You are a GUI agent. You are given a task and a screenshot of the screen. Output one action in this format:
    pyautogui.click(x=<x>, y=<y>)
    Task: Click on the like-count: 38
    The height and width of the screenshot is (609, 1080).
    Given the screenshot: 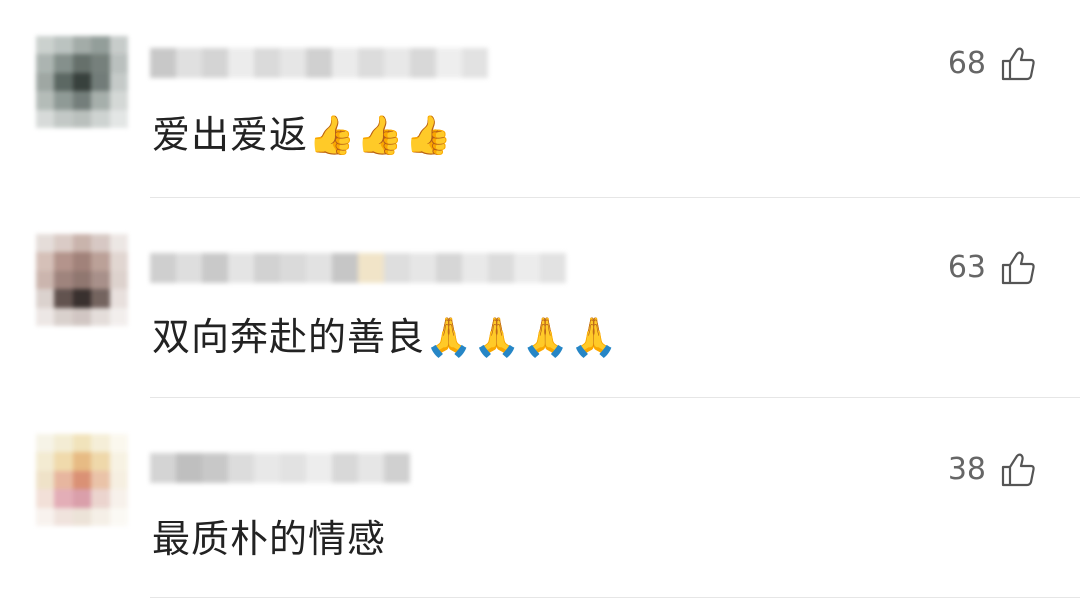 What is the action you would take?
    pyautogui.click(x=966, y=469)
    